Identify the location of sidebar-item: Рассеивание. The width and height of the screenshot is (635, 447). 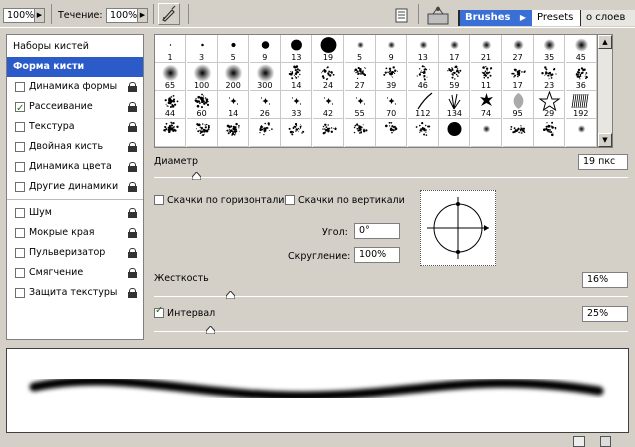
(75, 108).